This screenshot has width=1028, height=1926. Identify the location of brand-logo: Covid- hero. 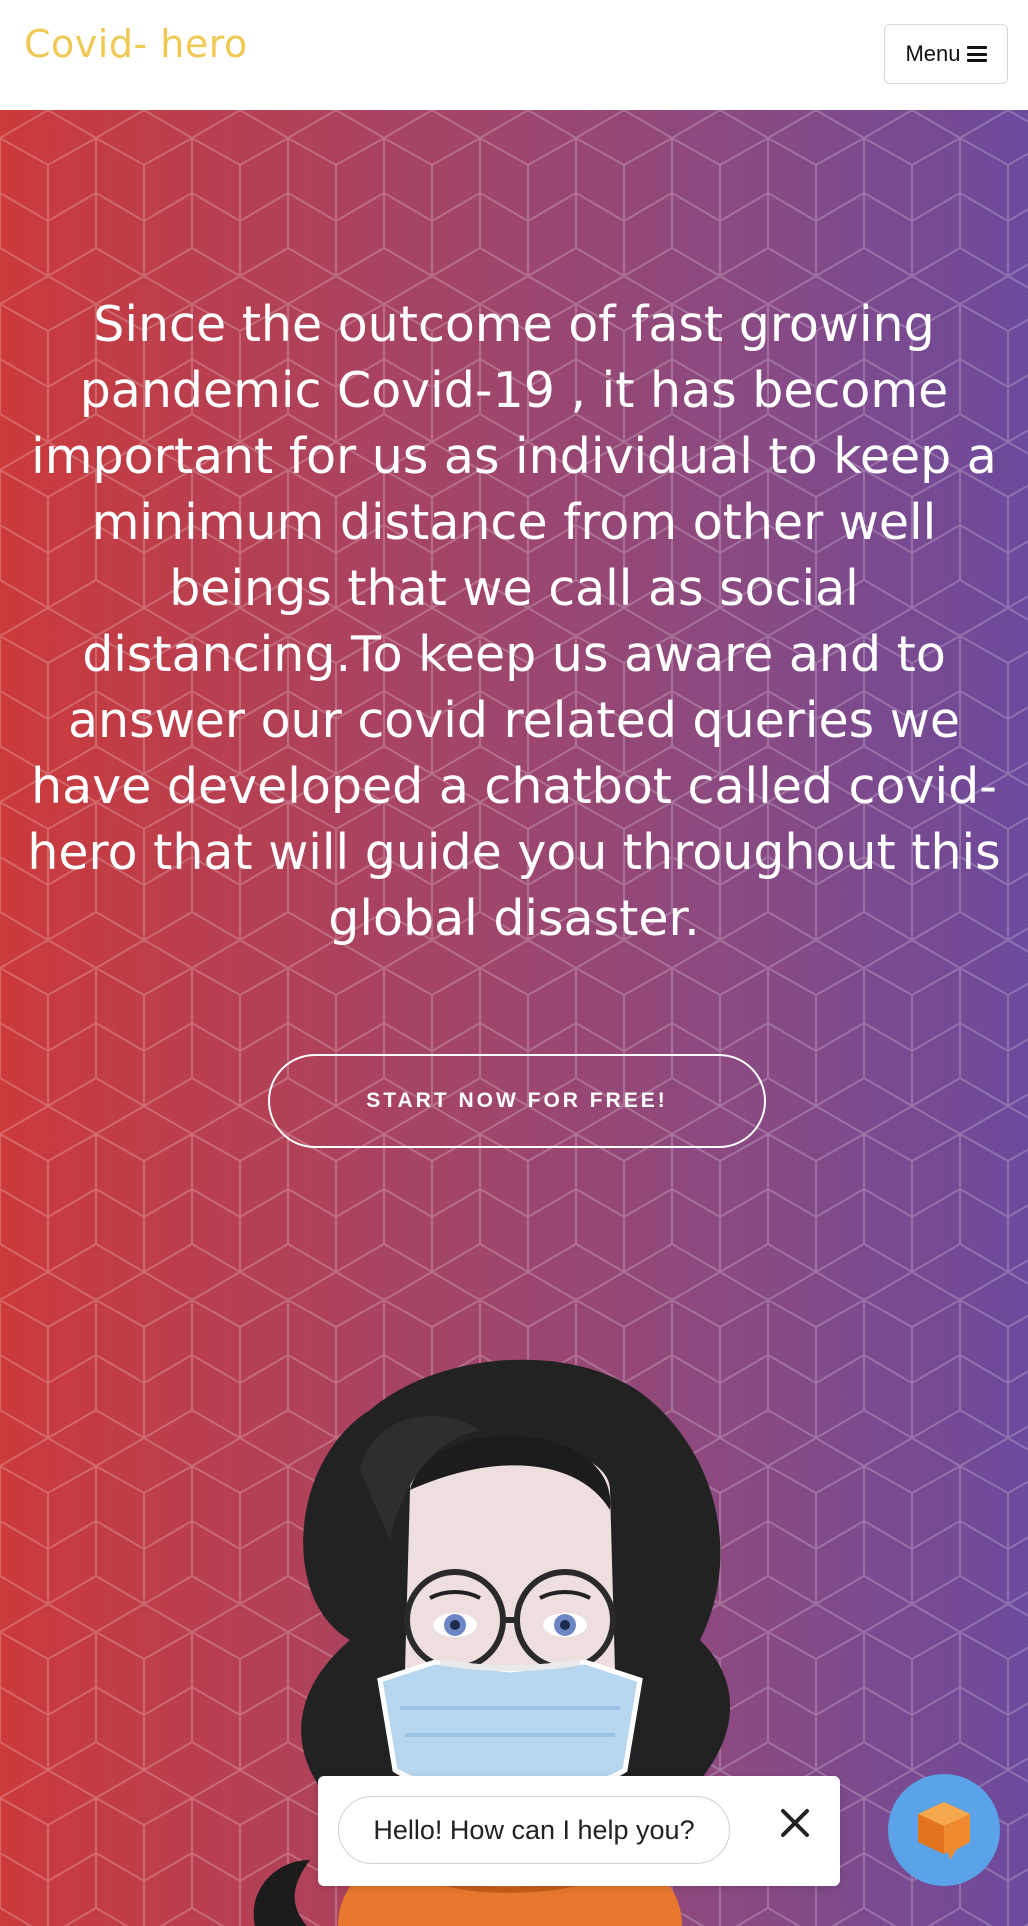
(136, 44).